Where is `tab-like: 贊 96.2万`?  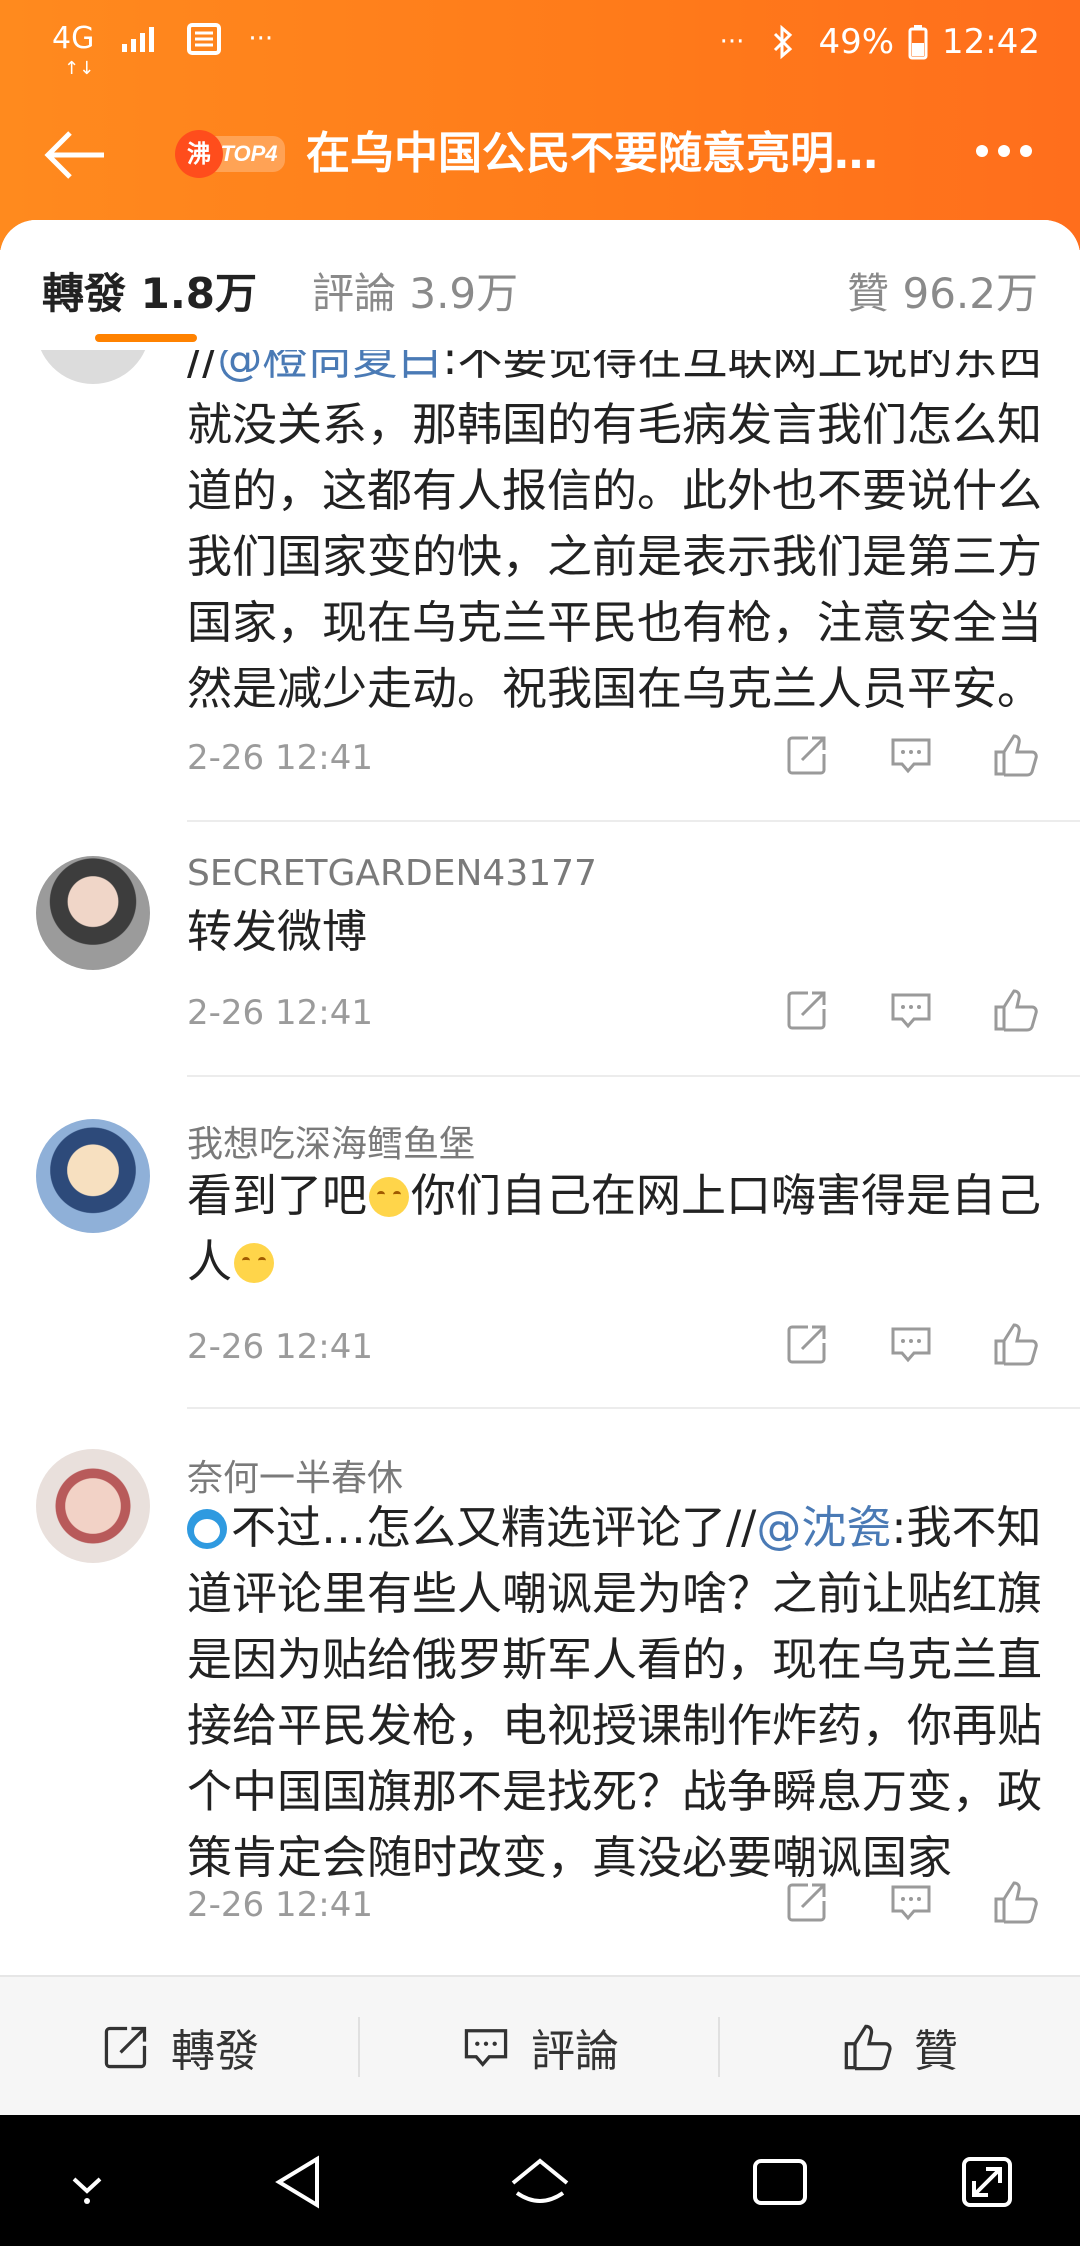 tab-like: 贊 96.2万 is located at coordinates (942, 290).